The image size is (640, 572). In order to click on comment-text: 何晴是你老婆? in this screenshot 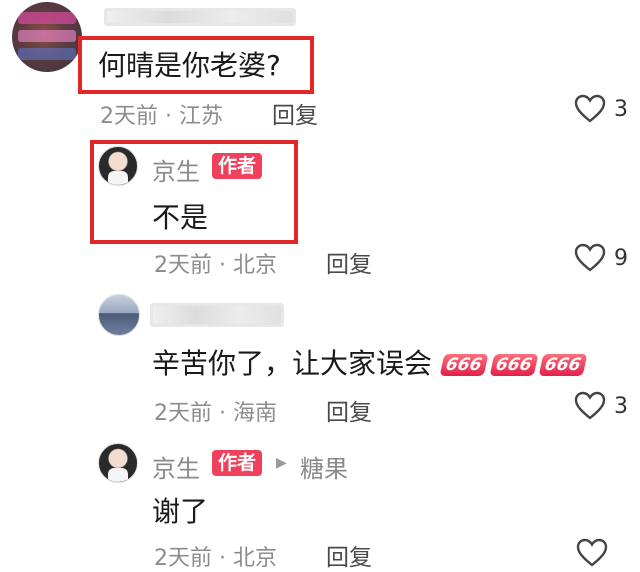, I will do `click(189, 65)`.